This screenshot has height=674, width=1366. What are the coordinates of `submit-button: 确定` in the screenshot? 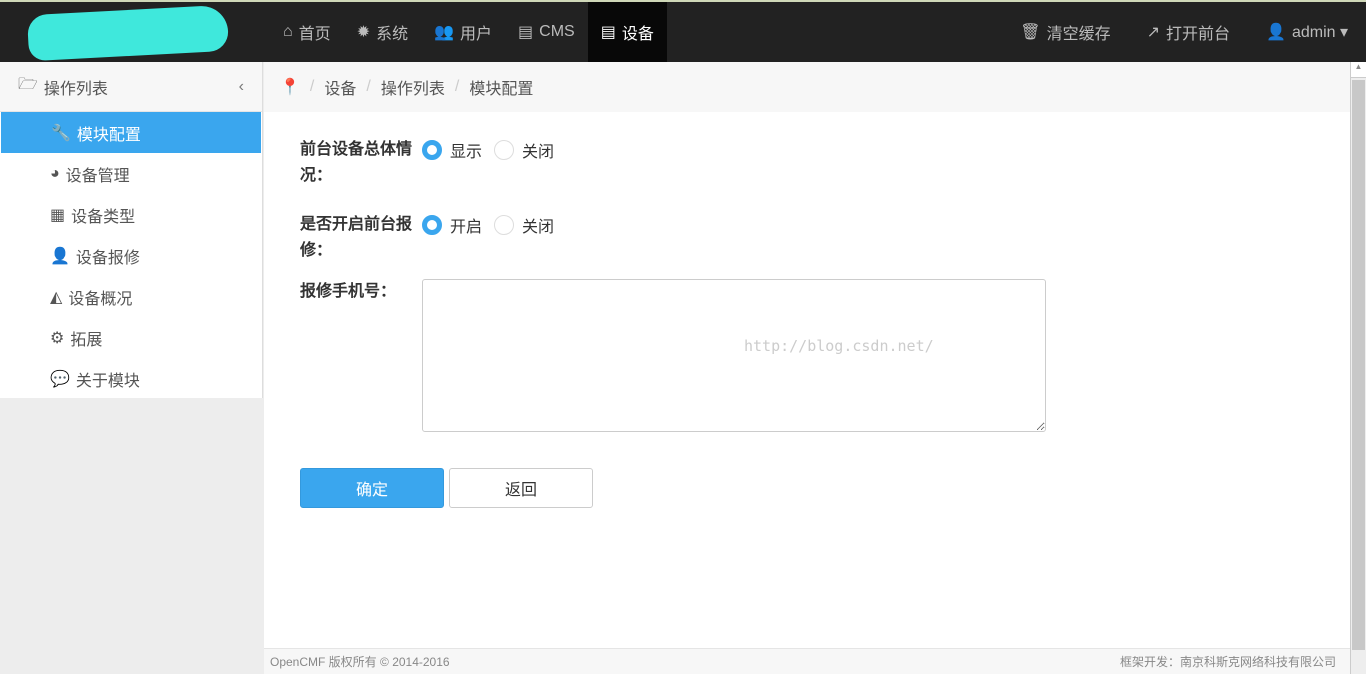 It's located at (372, 488).